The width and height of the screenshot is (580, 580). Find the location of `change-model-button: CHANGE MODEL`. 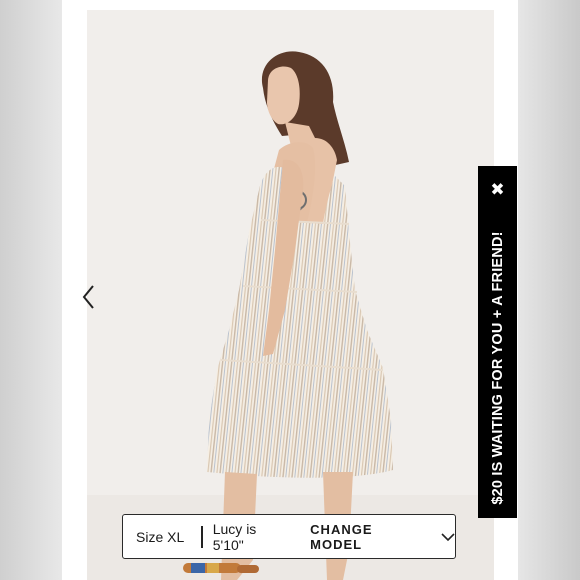

change-model-button: CHANGE MODEL is located at coordinates (382, 537).